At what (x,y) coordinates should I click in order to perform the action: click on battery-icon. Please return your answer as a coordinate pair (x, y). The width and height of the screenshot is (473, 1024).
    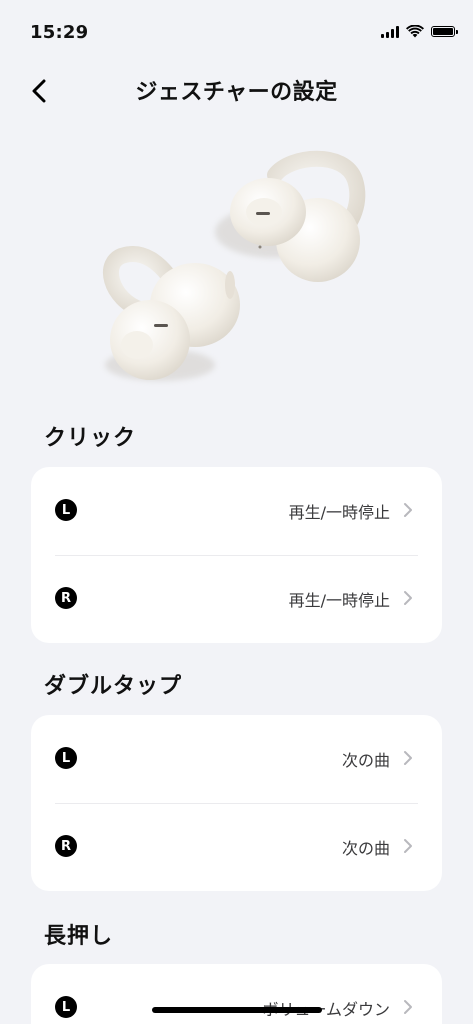
    Looking at the image, I should click on (444, 31).